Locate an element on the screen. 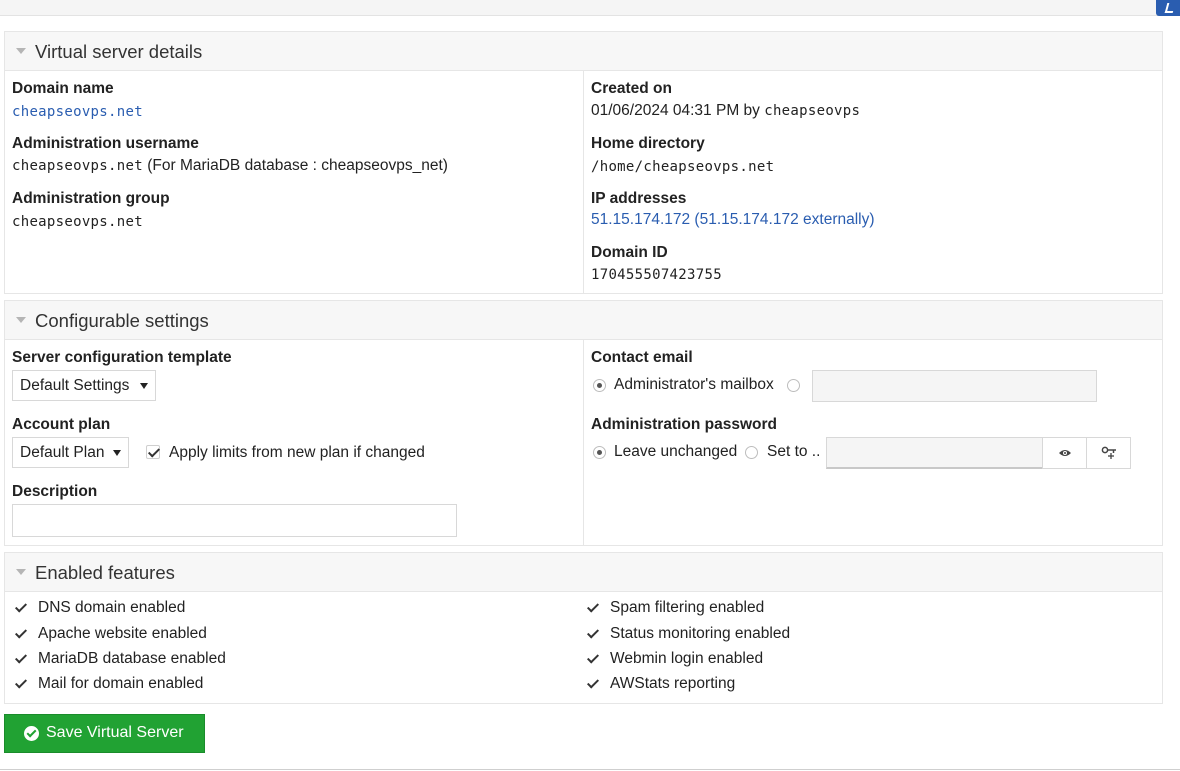 The height and width of the screenshot is (771, 1180). apply-limits-checkbox is located at coordinates (153, 452).